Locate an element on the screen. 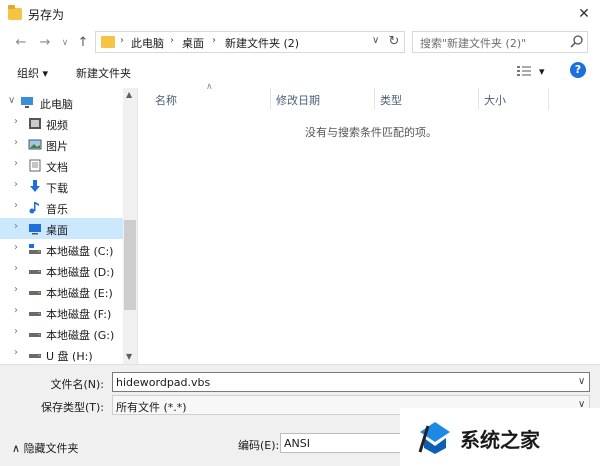 This screenshot has width=600, height=466. filename-dropdown: ∨ is located at coordinates (581, 381).